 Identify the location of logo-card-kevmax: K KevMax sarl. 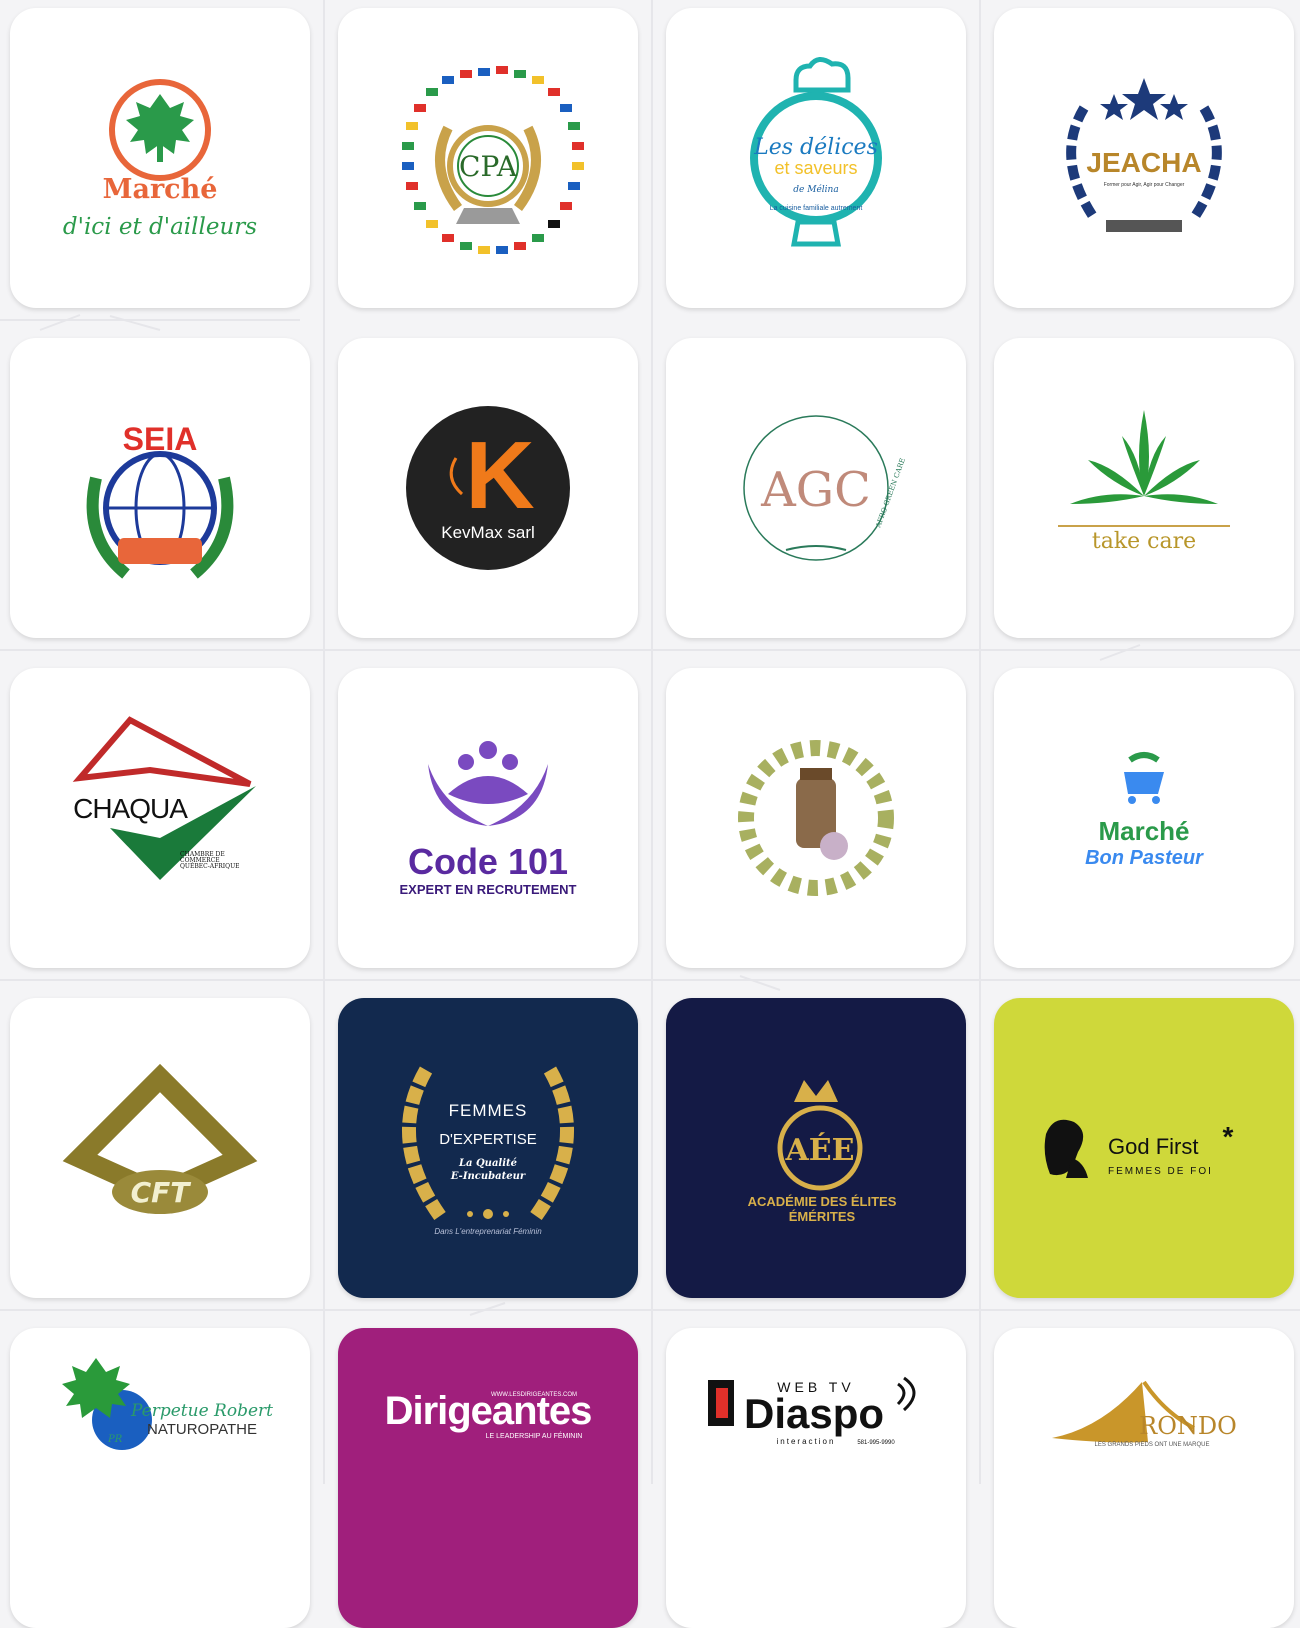
(488, 488).